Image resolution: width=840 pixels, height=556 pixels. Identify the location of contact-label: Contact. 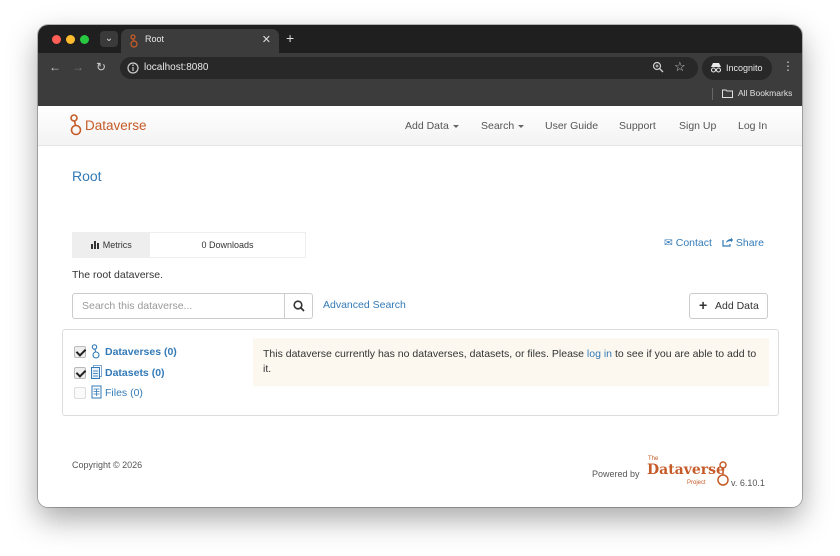
(693, 243).